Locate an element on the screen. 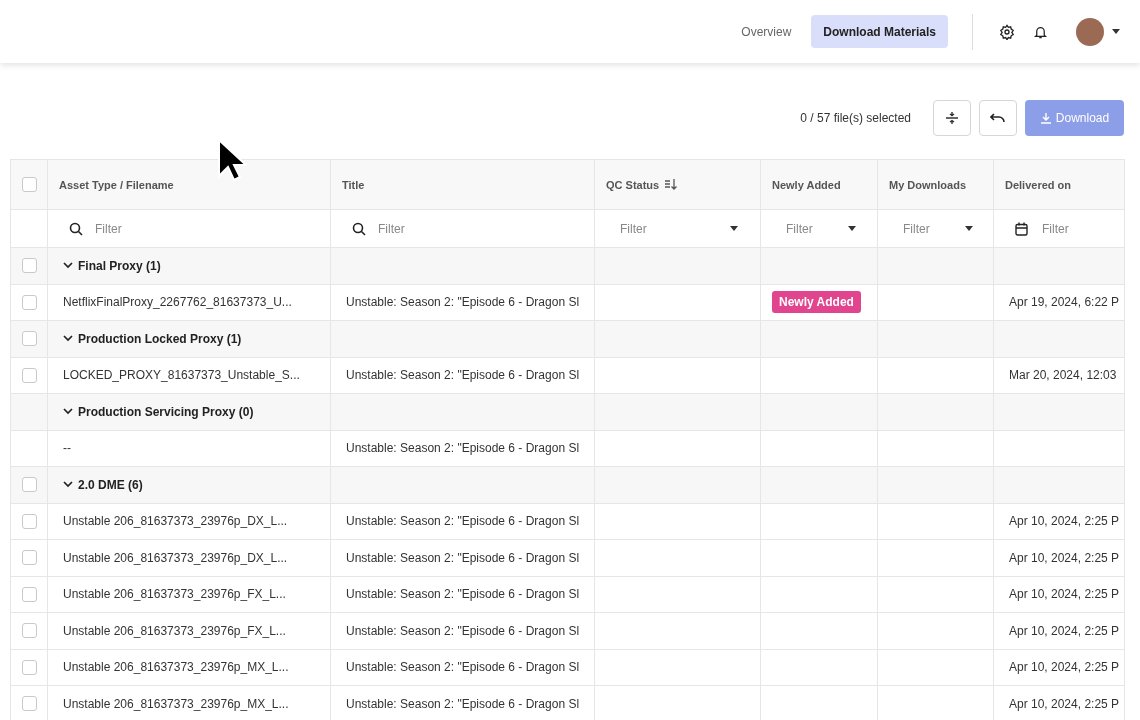 This screenshot has width=1140, height=720. column-header: QC Status is located at coordinates (633, 184).